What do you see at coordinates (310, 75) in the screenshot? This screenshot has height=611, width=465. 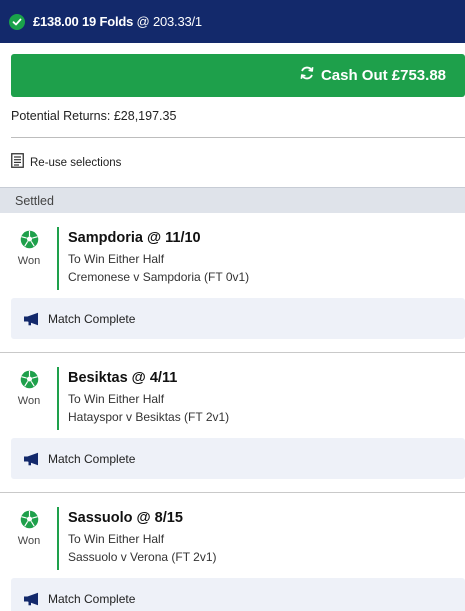 I see `refresh-icon` at bounding box center [310, 75].